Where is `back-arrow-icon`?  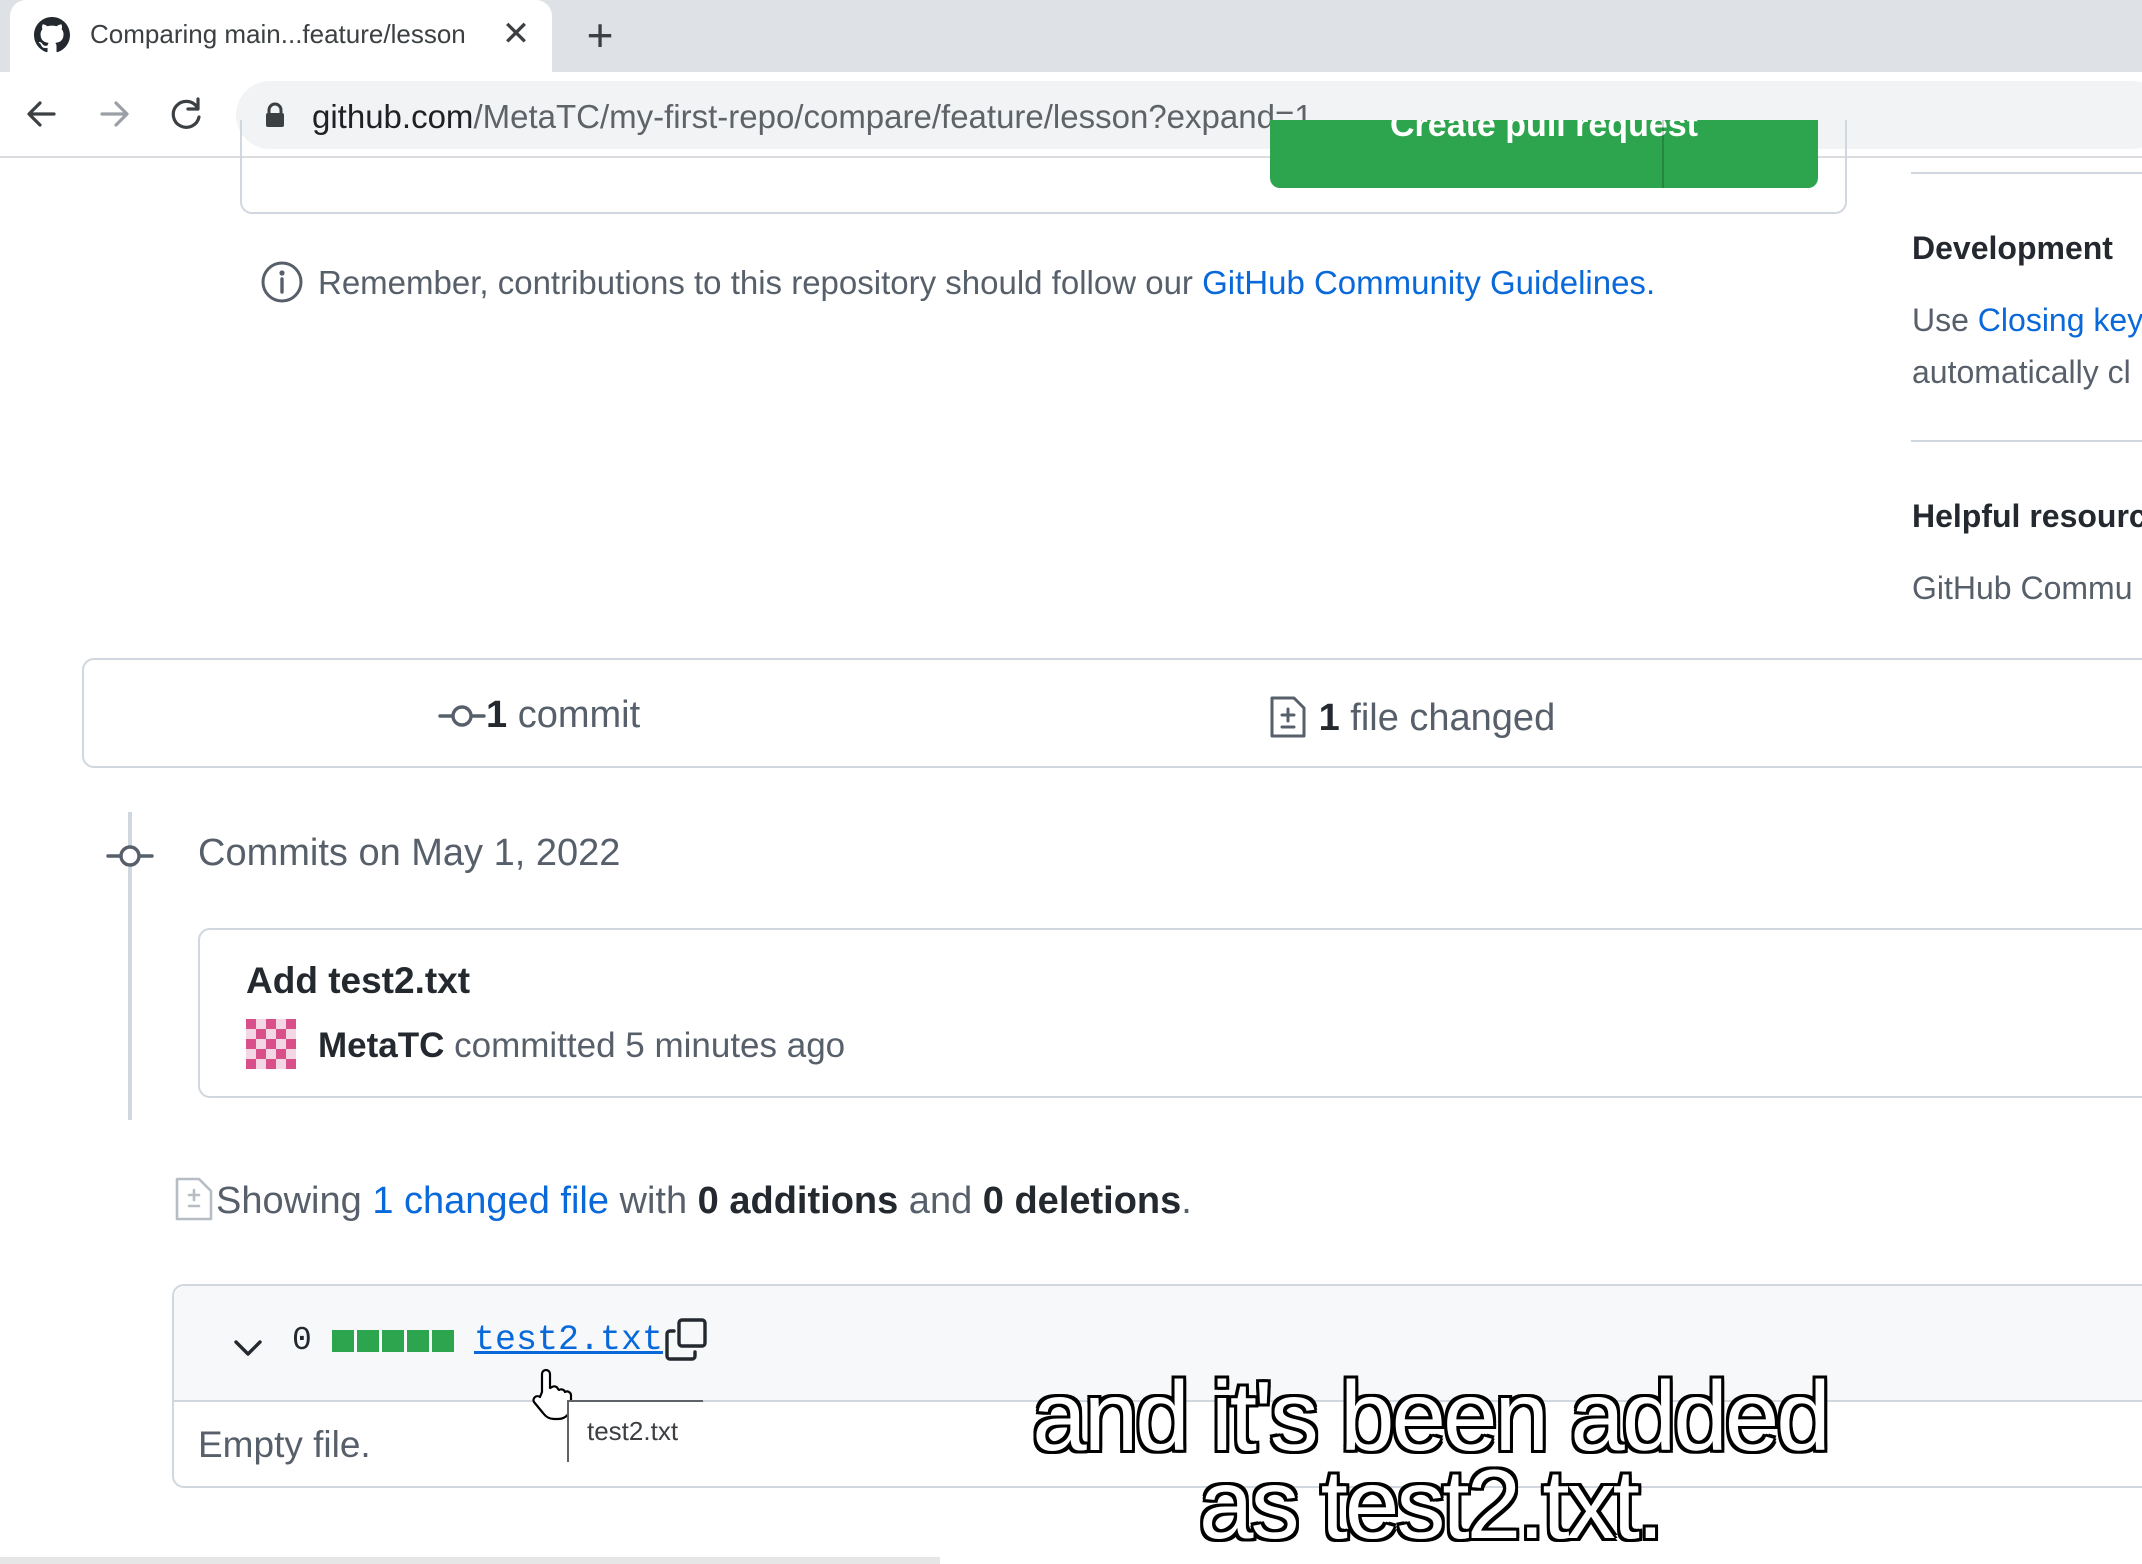 back-arrow-icon is located at coordinates (42, 114).